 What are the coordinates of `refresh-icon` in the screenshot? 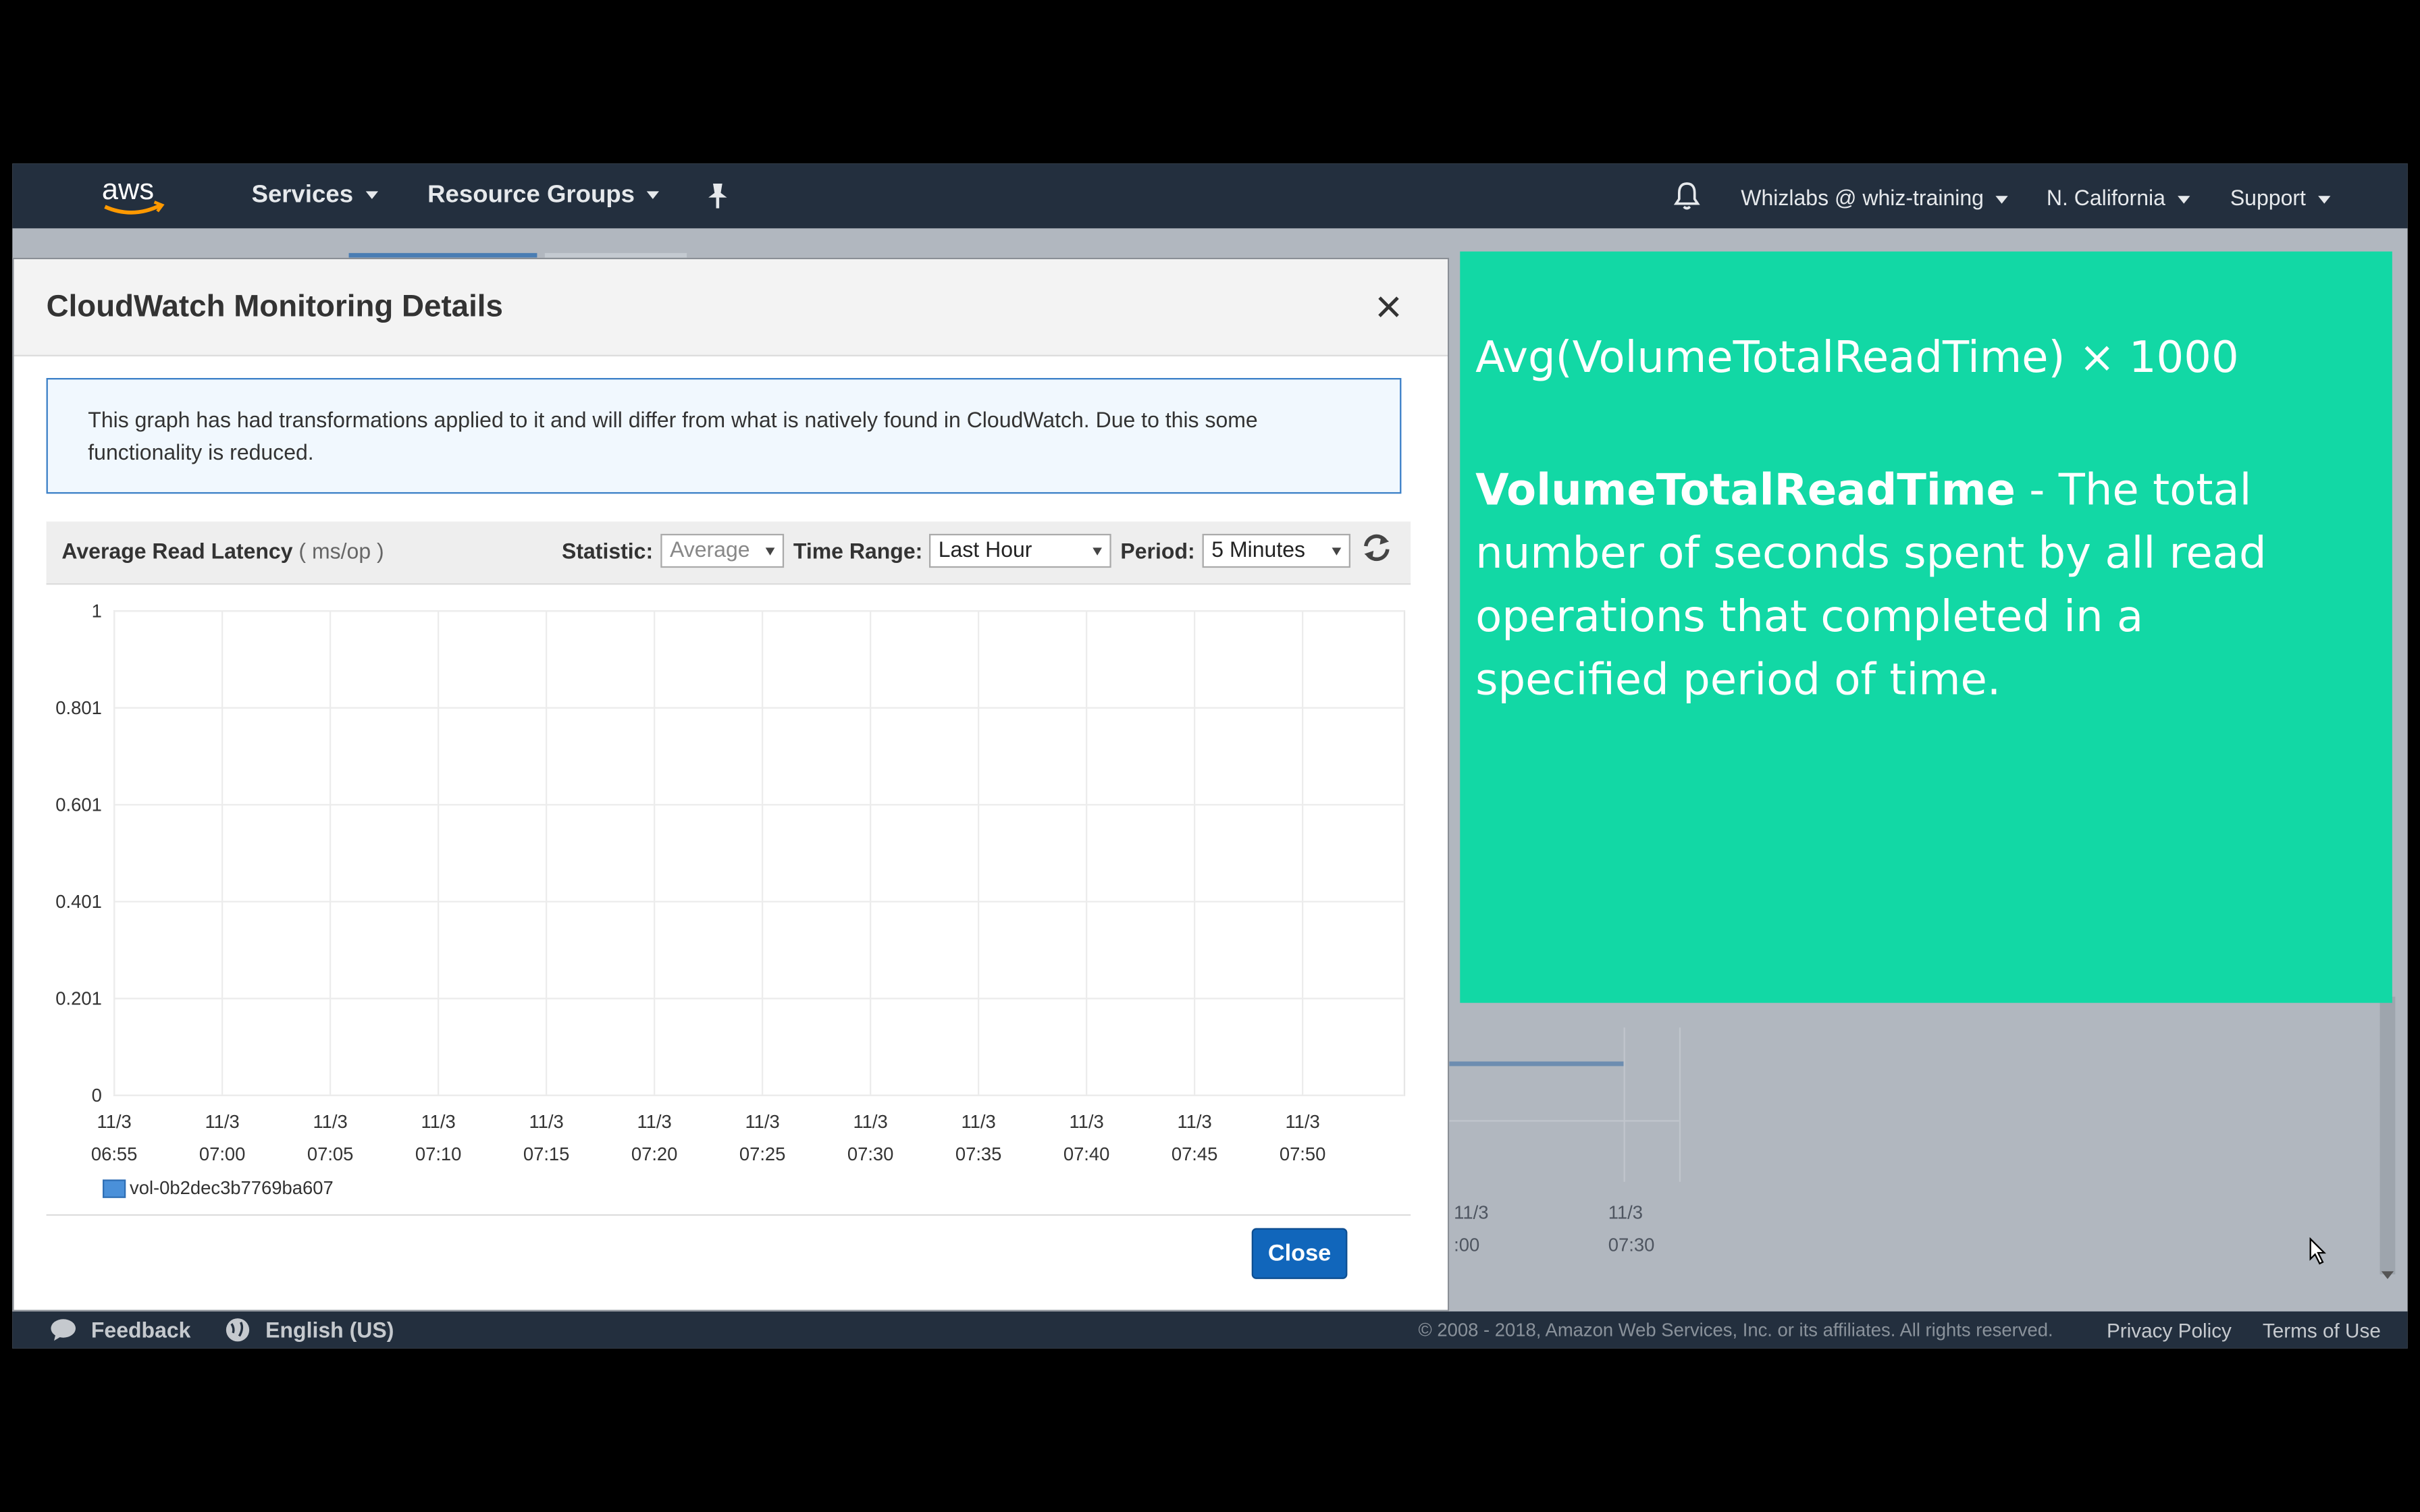 It's located at (1377, 547).